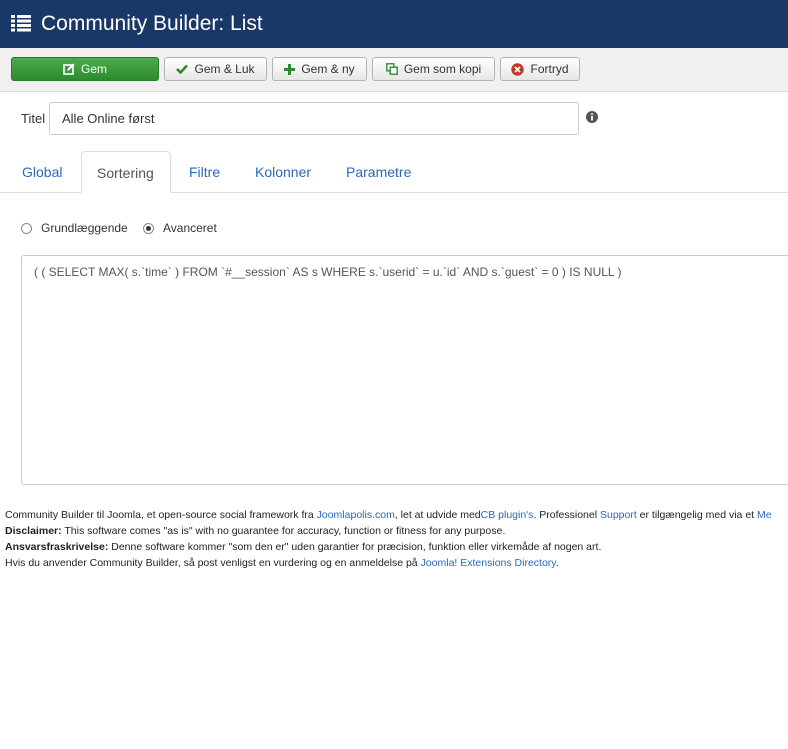  I want to click on info-icon, so click(592, 117).